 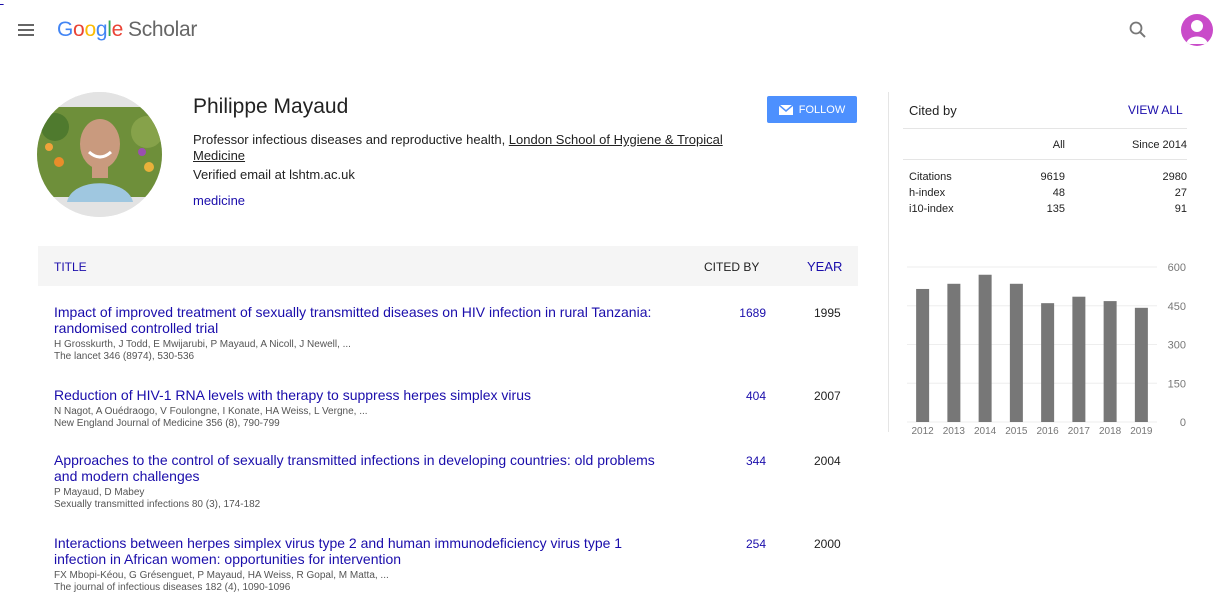 What do you see at coordinates (1174, 177) in the screenshot?
I see `stats-since: 2980` at bounding box center [1174, 177].